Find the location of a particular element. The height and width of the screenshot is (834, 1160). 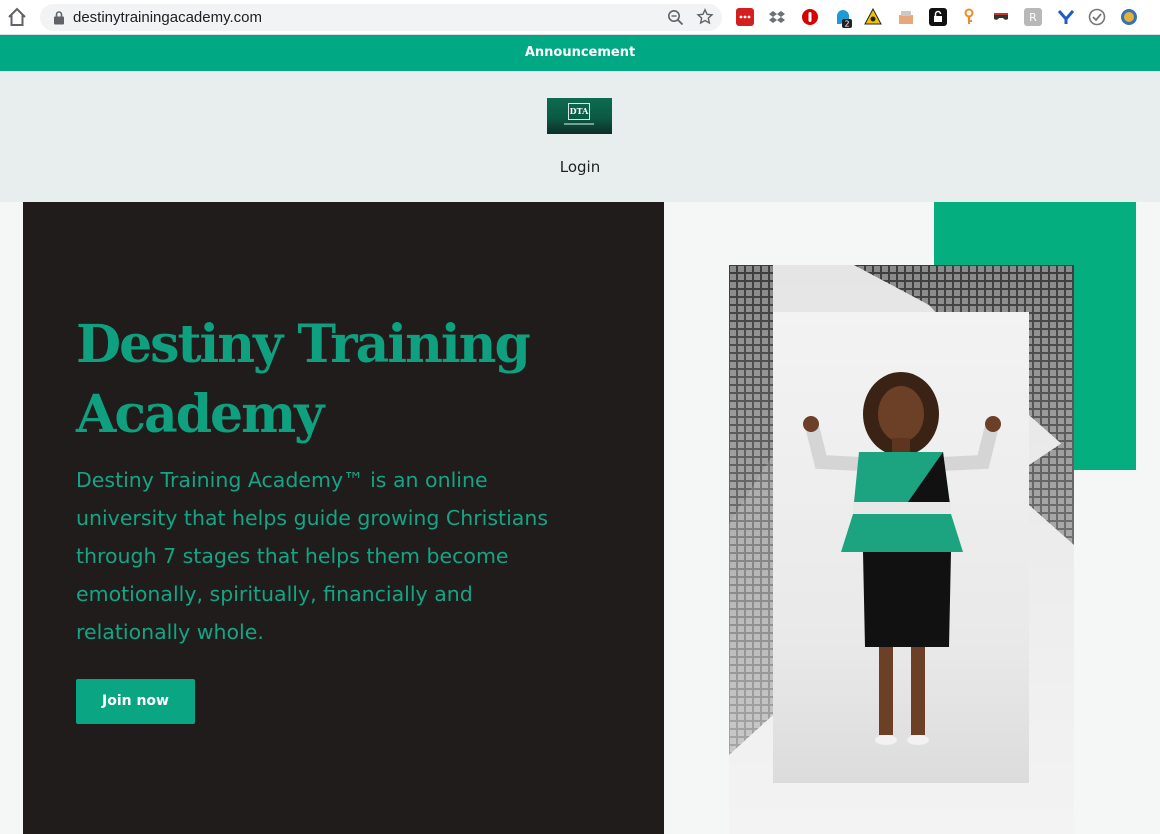

lock-icon is located at coordinates (59, 17).